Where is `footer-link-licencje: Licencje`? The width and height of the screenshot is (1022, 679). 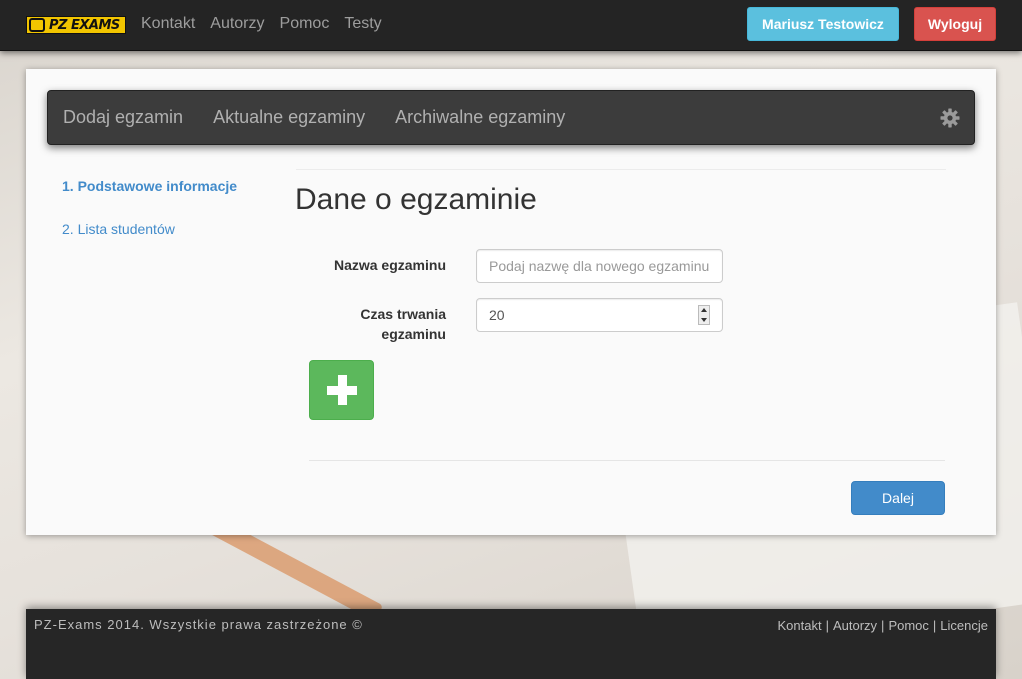
footer-link-licencje: Licencje is located at coordinates (964, 625).